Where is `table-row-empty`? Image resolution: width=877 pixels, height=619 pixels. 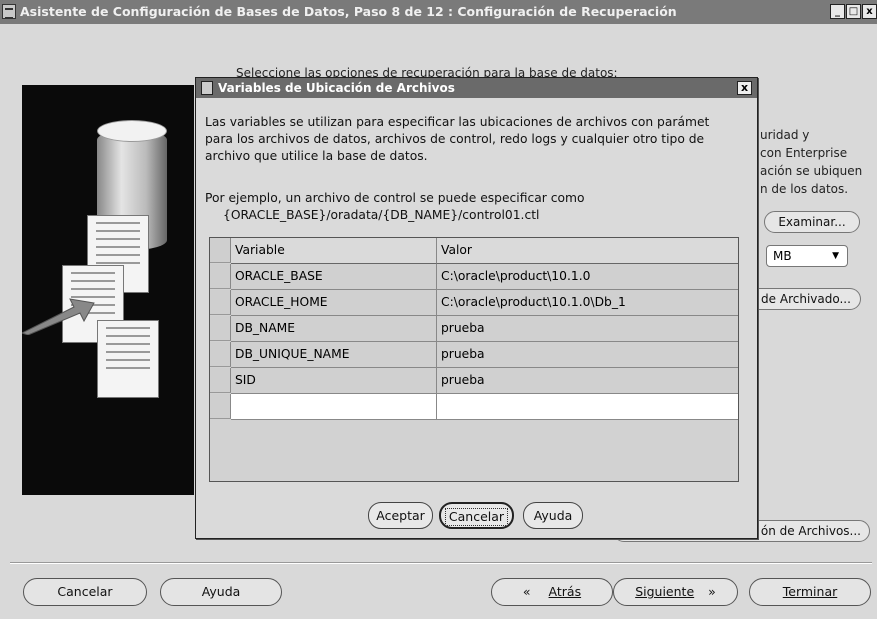 table-row-empty is located at coordinates (474, 407).